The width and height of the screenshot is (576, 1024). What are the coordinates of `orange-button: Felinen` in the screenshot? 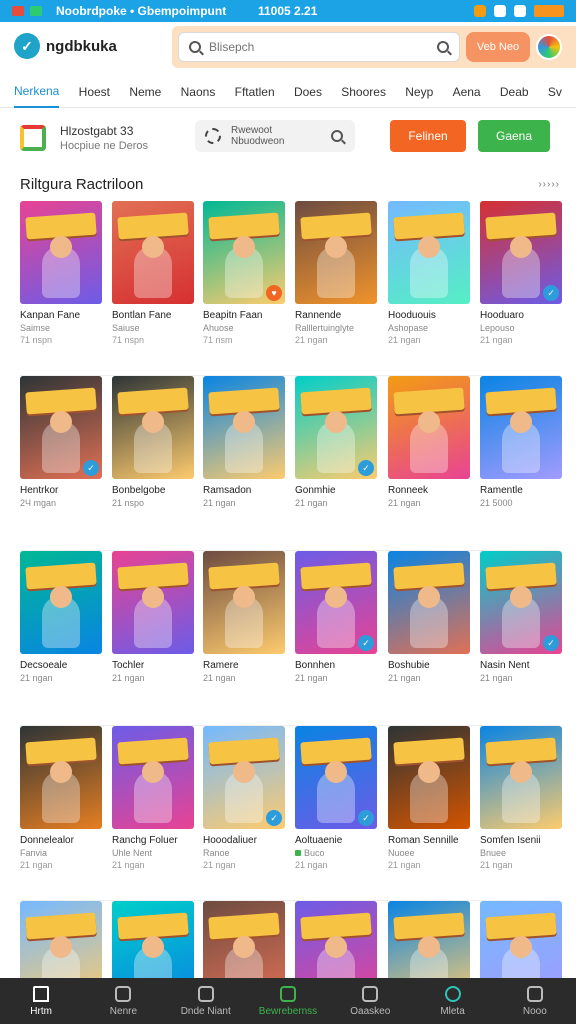 It's located at (428, 136).